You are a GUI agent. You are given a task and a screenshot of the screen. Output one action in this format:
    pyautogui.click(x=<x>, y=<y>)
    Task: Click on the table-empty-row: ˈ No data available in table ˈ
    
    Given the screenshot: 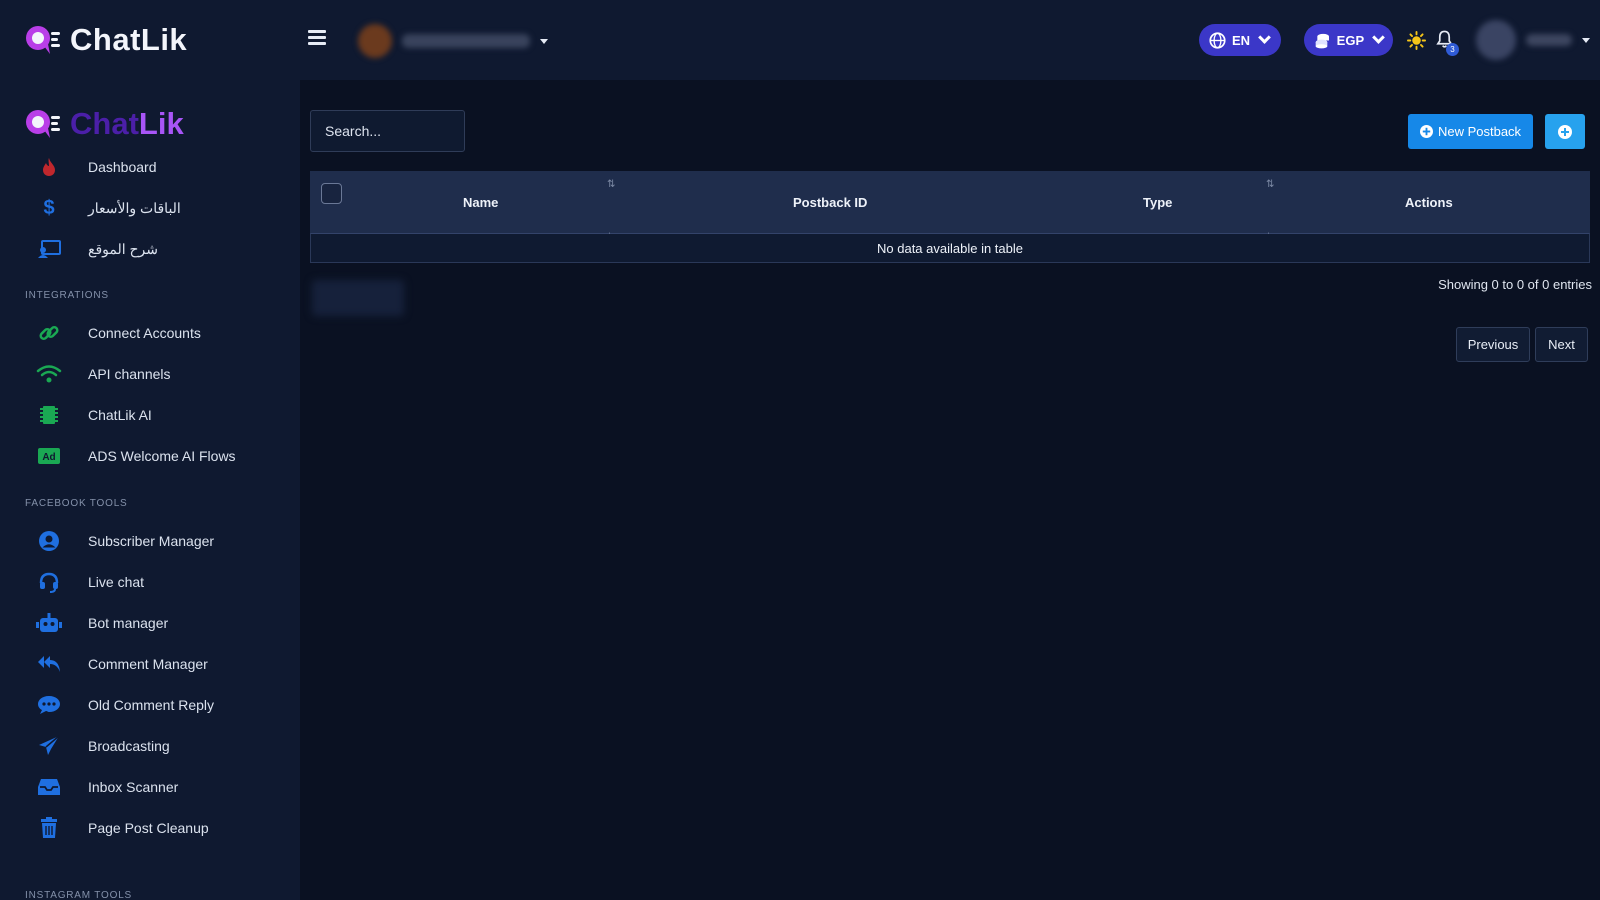 What is the action you would take?
    pyautogui.click(x=950, y=247)
    